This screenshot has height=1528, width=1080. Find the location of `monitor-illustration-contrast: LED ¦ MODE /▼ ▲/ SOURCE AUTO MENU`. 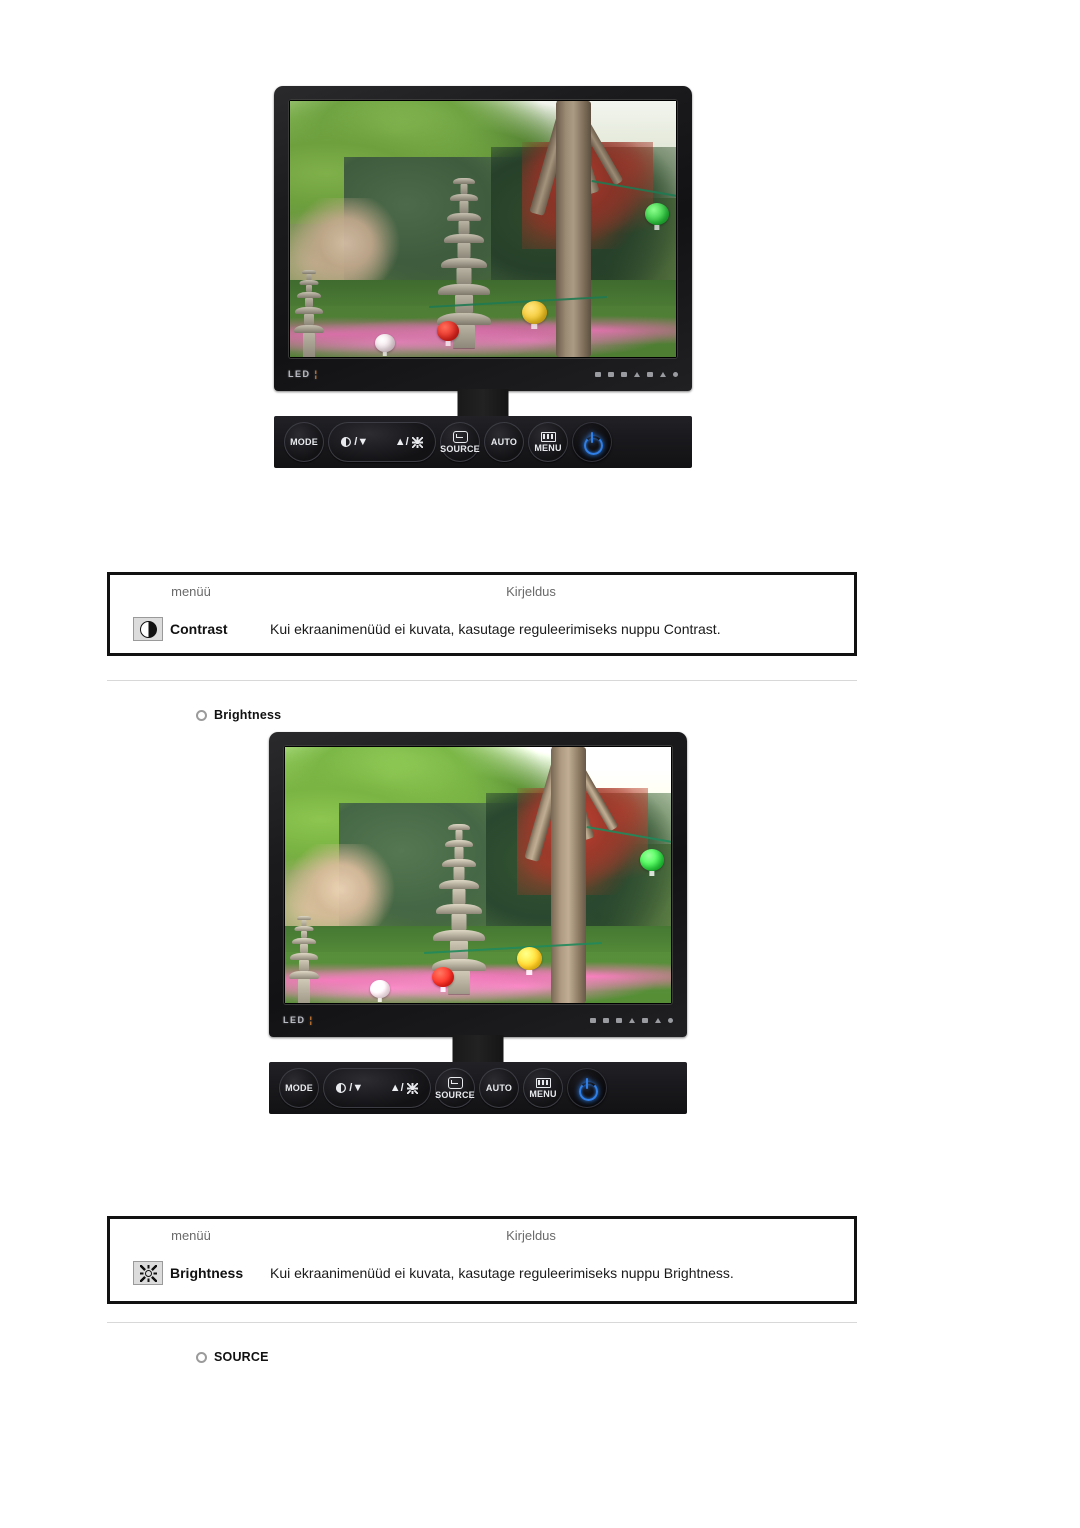

monitor-illustration-contrast: LED ¦ MODE /▼ ▲/ SOURCE AUTO MENU is located at coordinates (483, 277).